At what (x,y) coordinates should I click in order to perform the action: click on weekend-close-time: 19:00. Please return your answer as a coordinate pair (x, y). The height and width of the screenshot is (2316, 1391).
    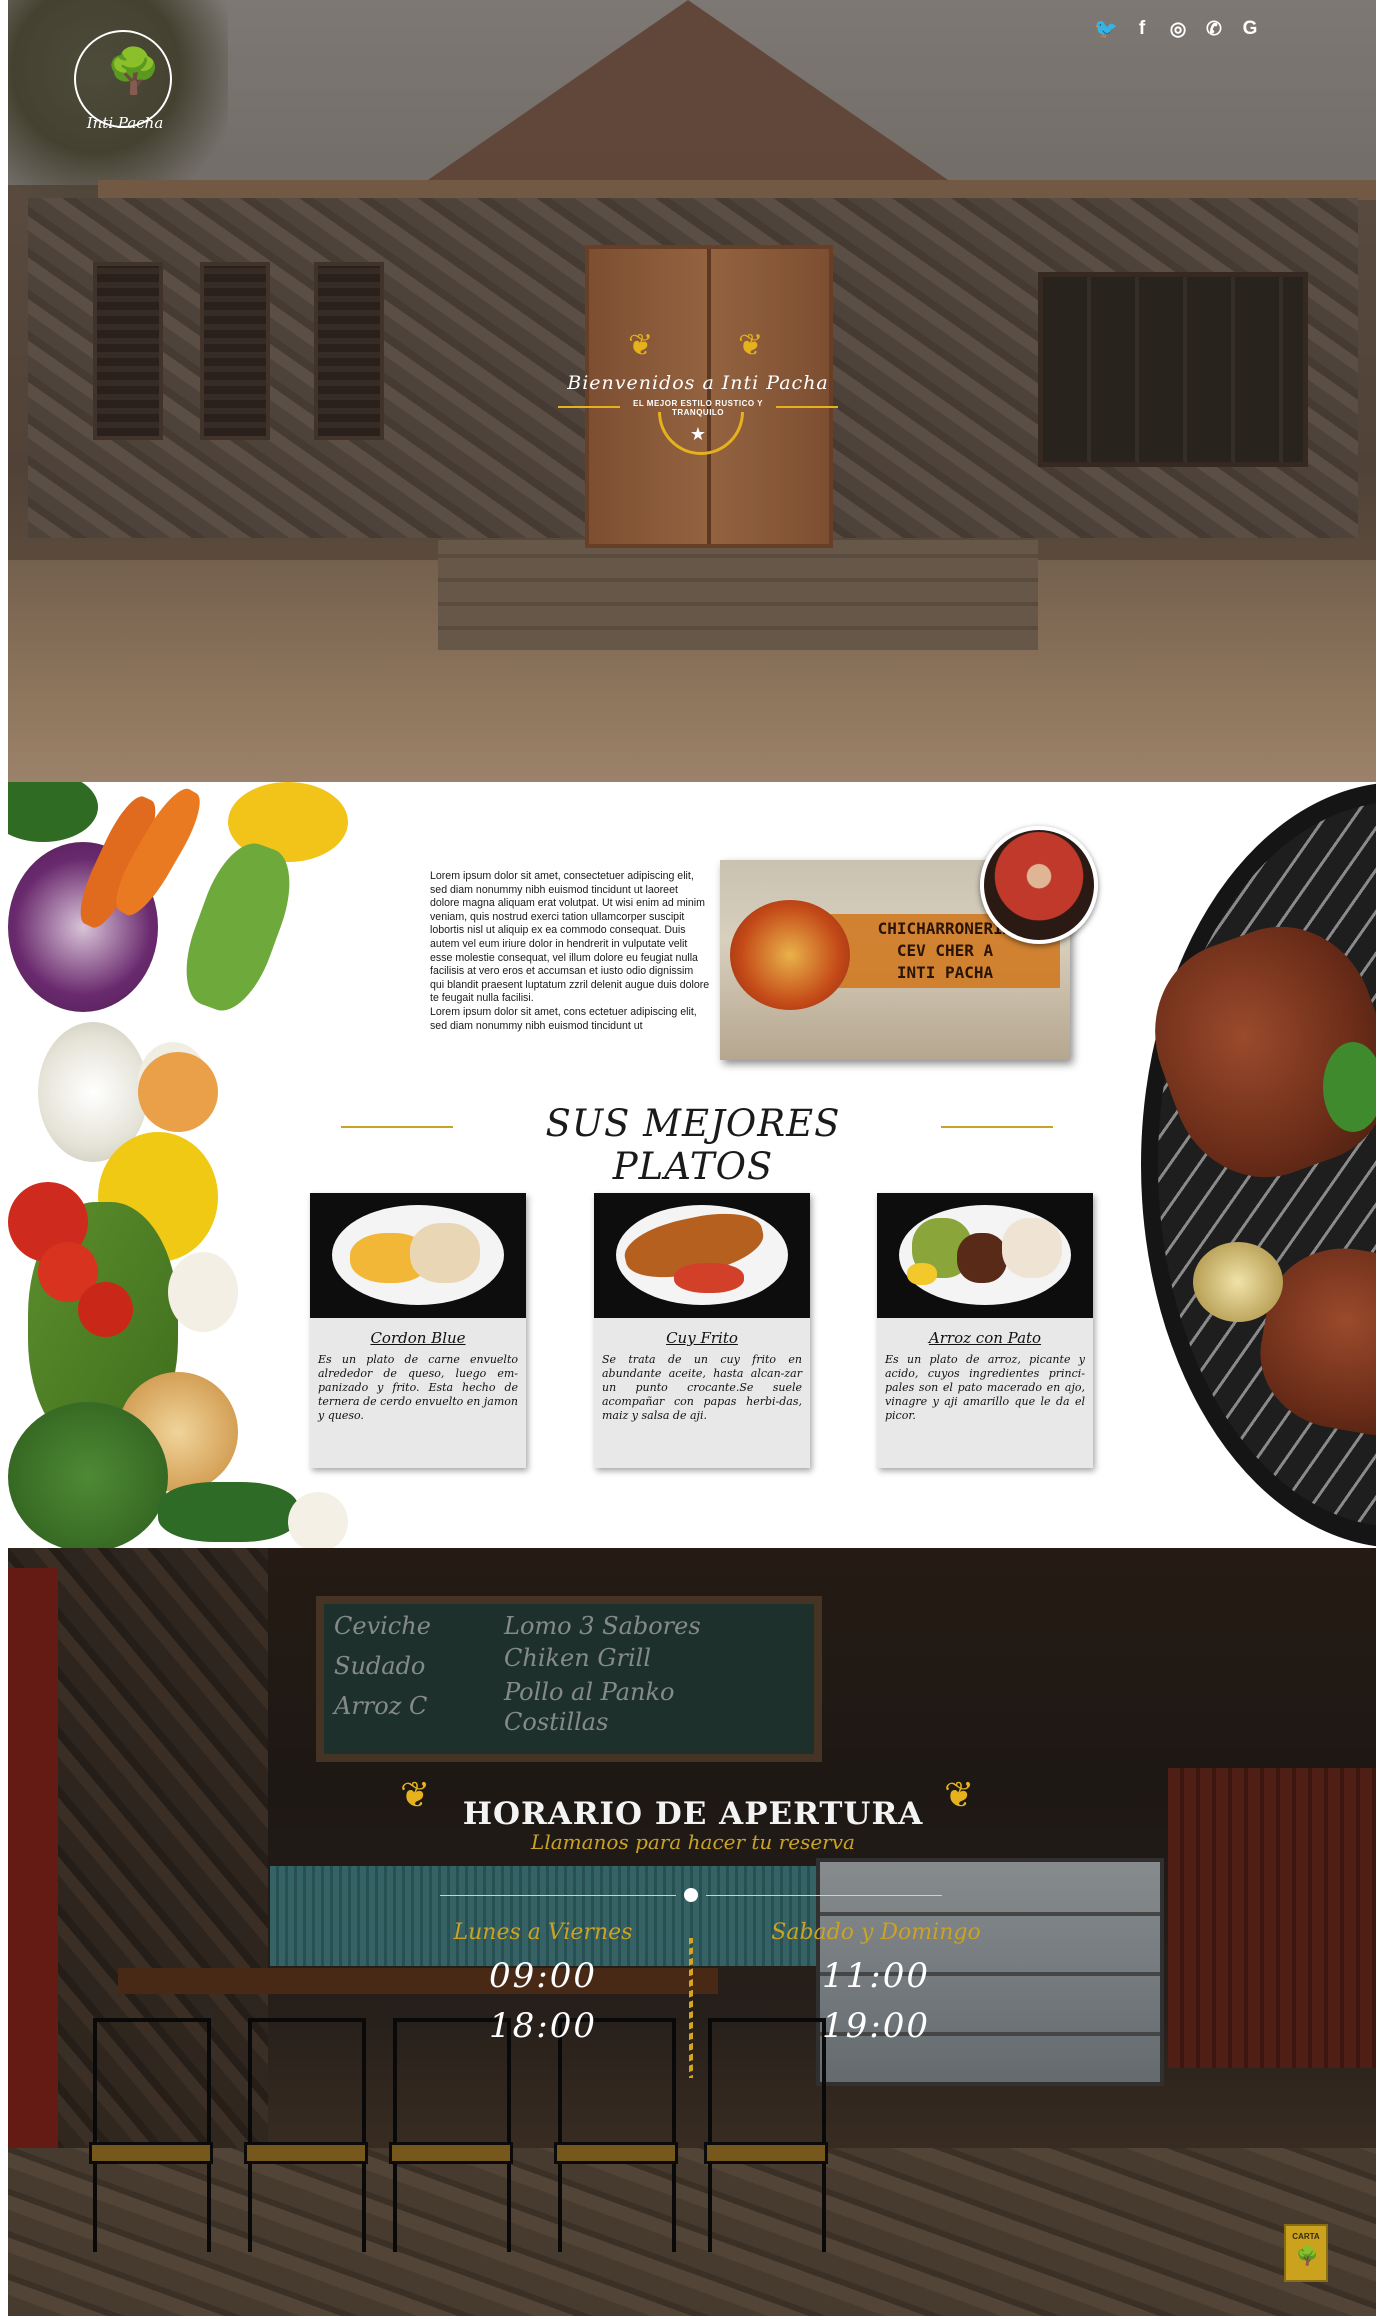
    Looking at the image, I should click on (876, 2026).